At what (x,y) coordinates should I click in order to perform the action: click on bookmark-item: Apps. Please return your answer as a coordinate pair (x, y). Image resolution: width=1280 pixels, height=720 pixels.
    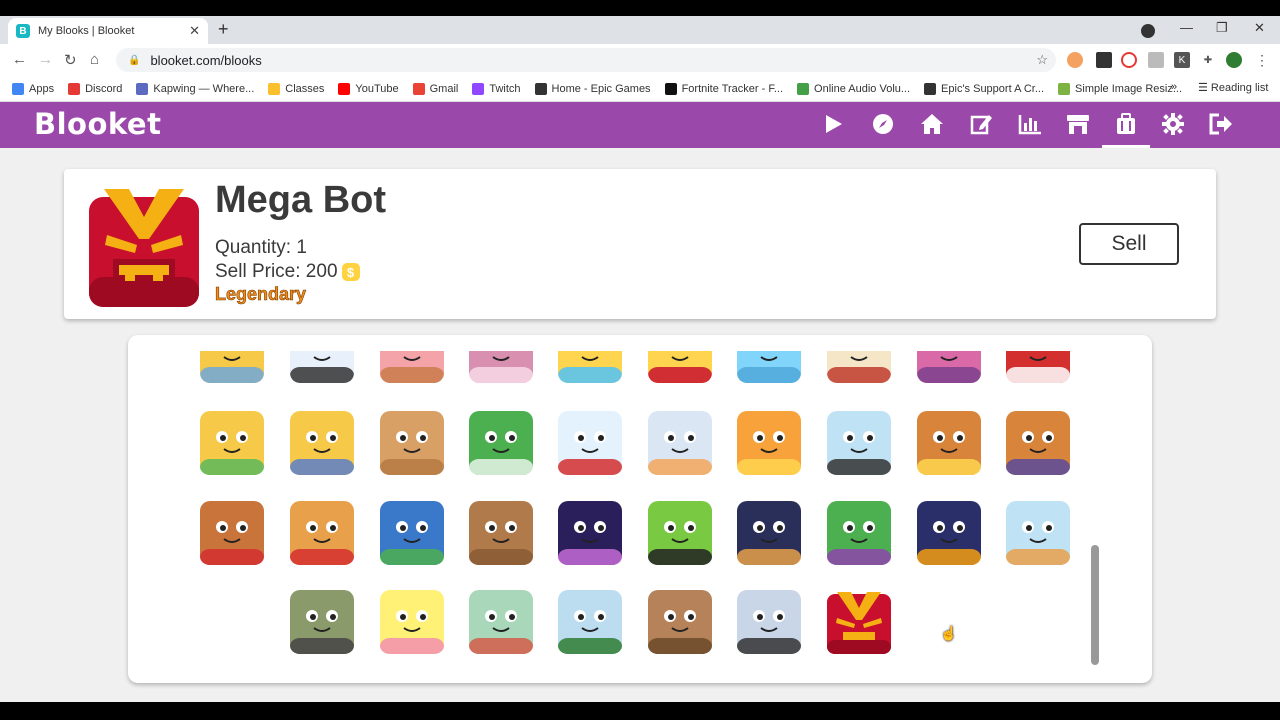
    Looking at the image, I should click on (33, 88).